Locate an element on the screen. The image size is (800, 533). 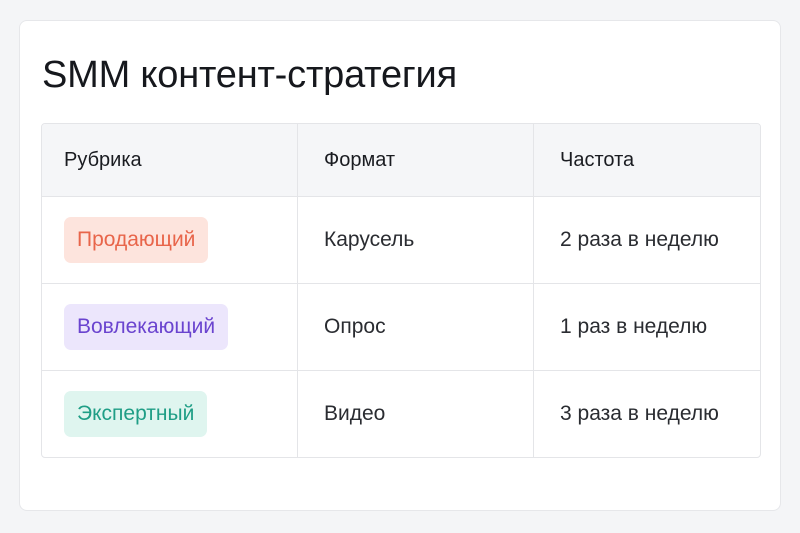
format-cell: Карусель is located at coordinates (415, 240).